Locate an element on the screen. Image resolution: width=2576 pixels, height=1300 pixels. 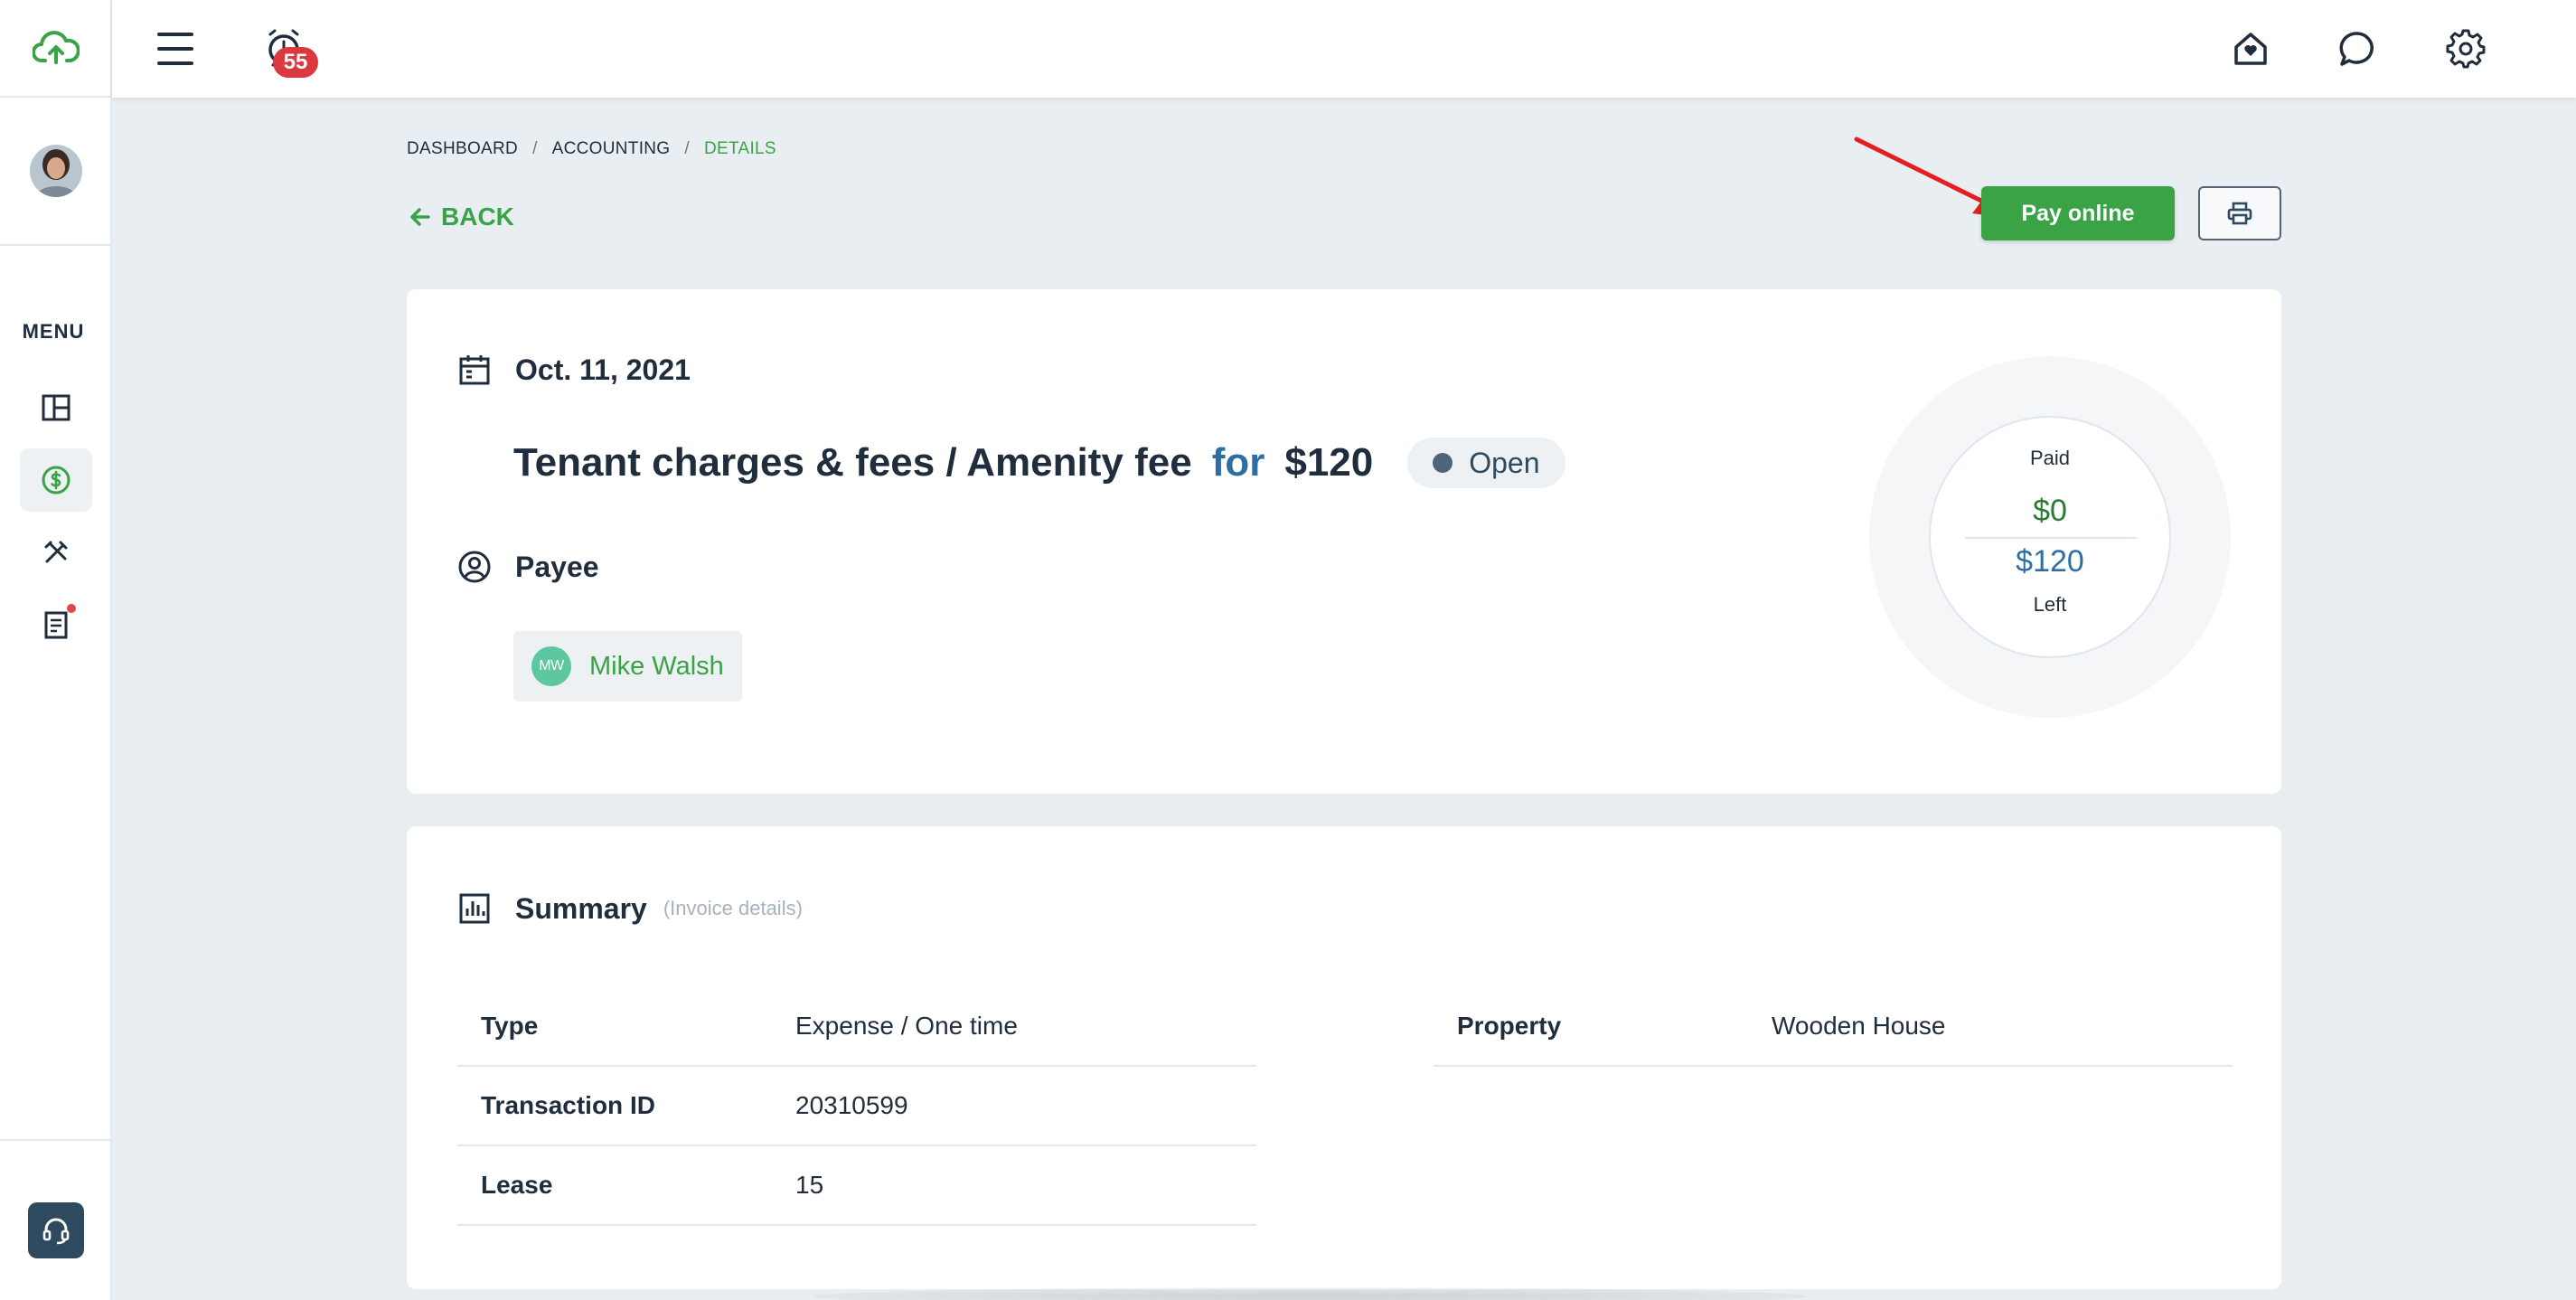
breadcrumb-details: DETAILS is located at coordinates (739, 148).